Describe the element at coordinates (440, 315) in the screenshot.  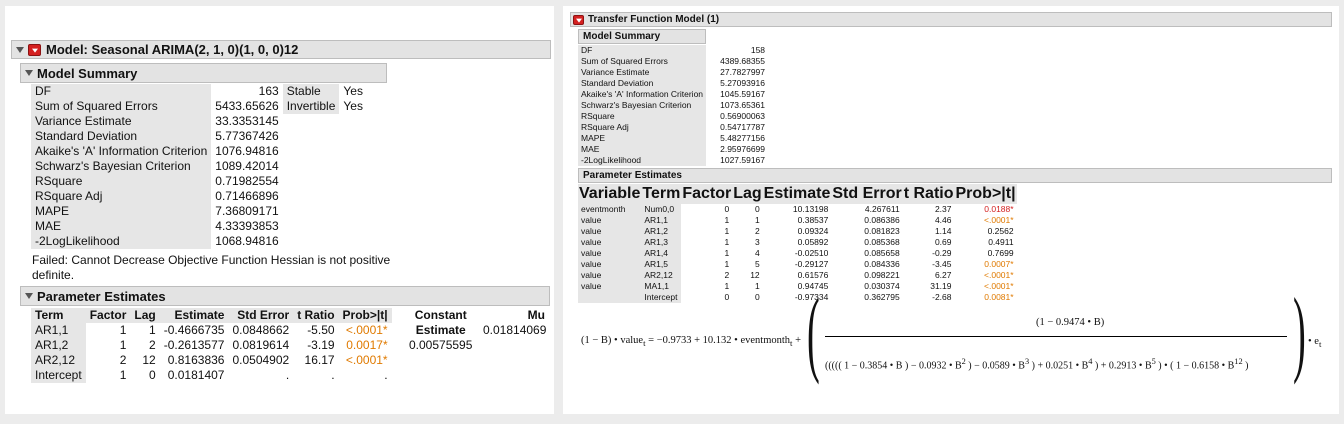
I see `constant-header: Constant` at that location.